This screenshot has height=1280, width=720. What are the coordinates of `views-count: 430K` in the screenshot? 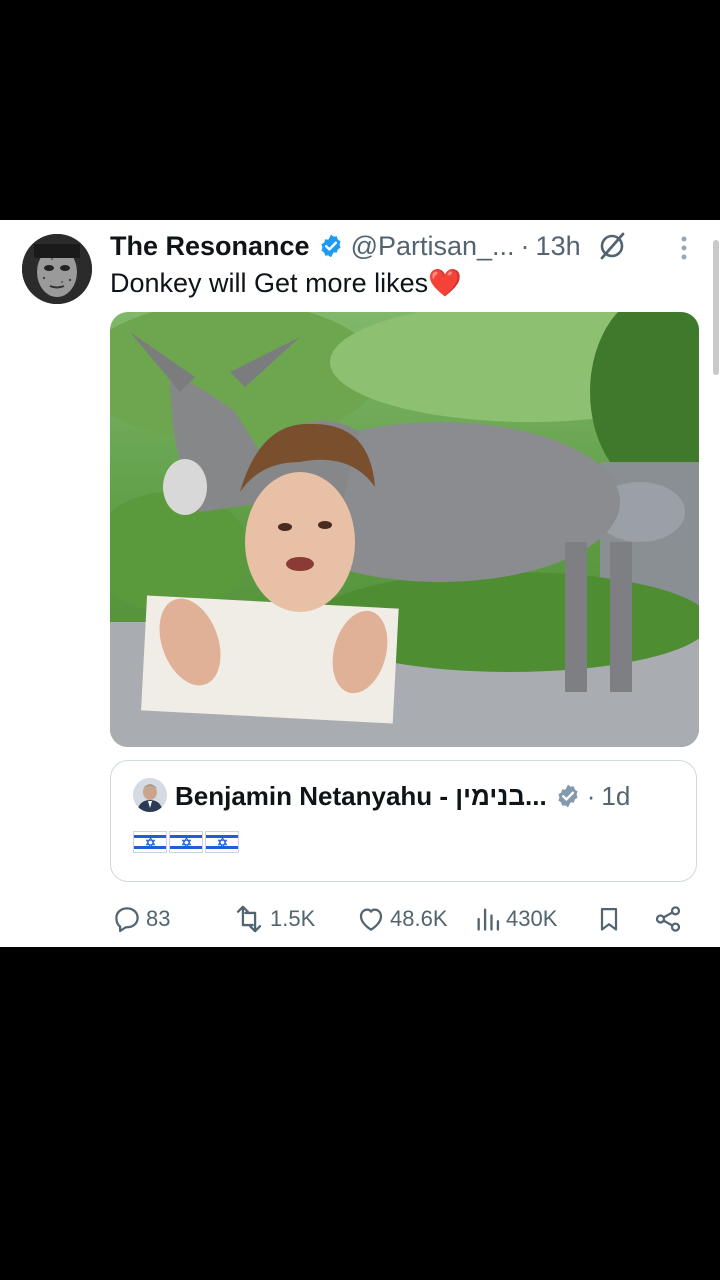 It's located at (532, 918).